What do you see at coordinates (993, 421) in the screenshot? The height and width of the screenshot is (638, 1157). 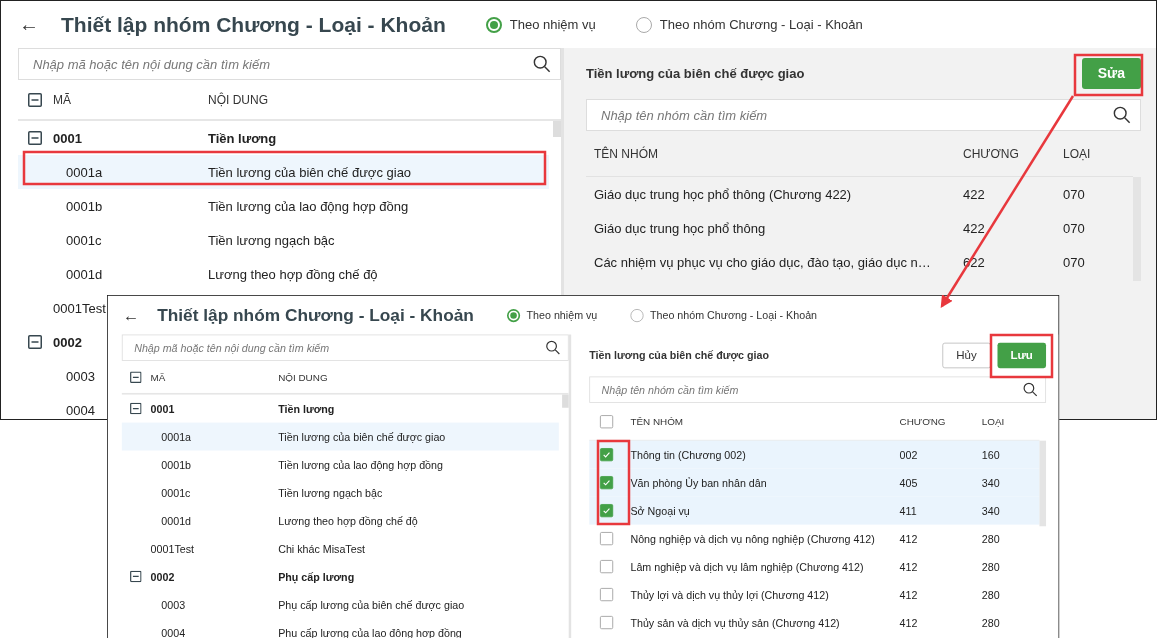 I see `column-header: LOẠI` at bounding box center [993, 421].